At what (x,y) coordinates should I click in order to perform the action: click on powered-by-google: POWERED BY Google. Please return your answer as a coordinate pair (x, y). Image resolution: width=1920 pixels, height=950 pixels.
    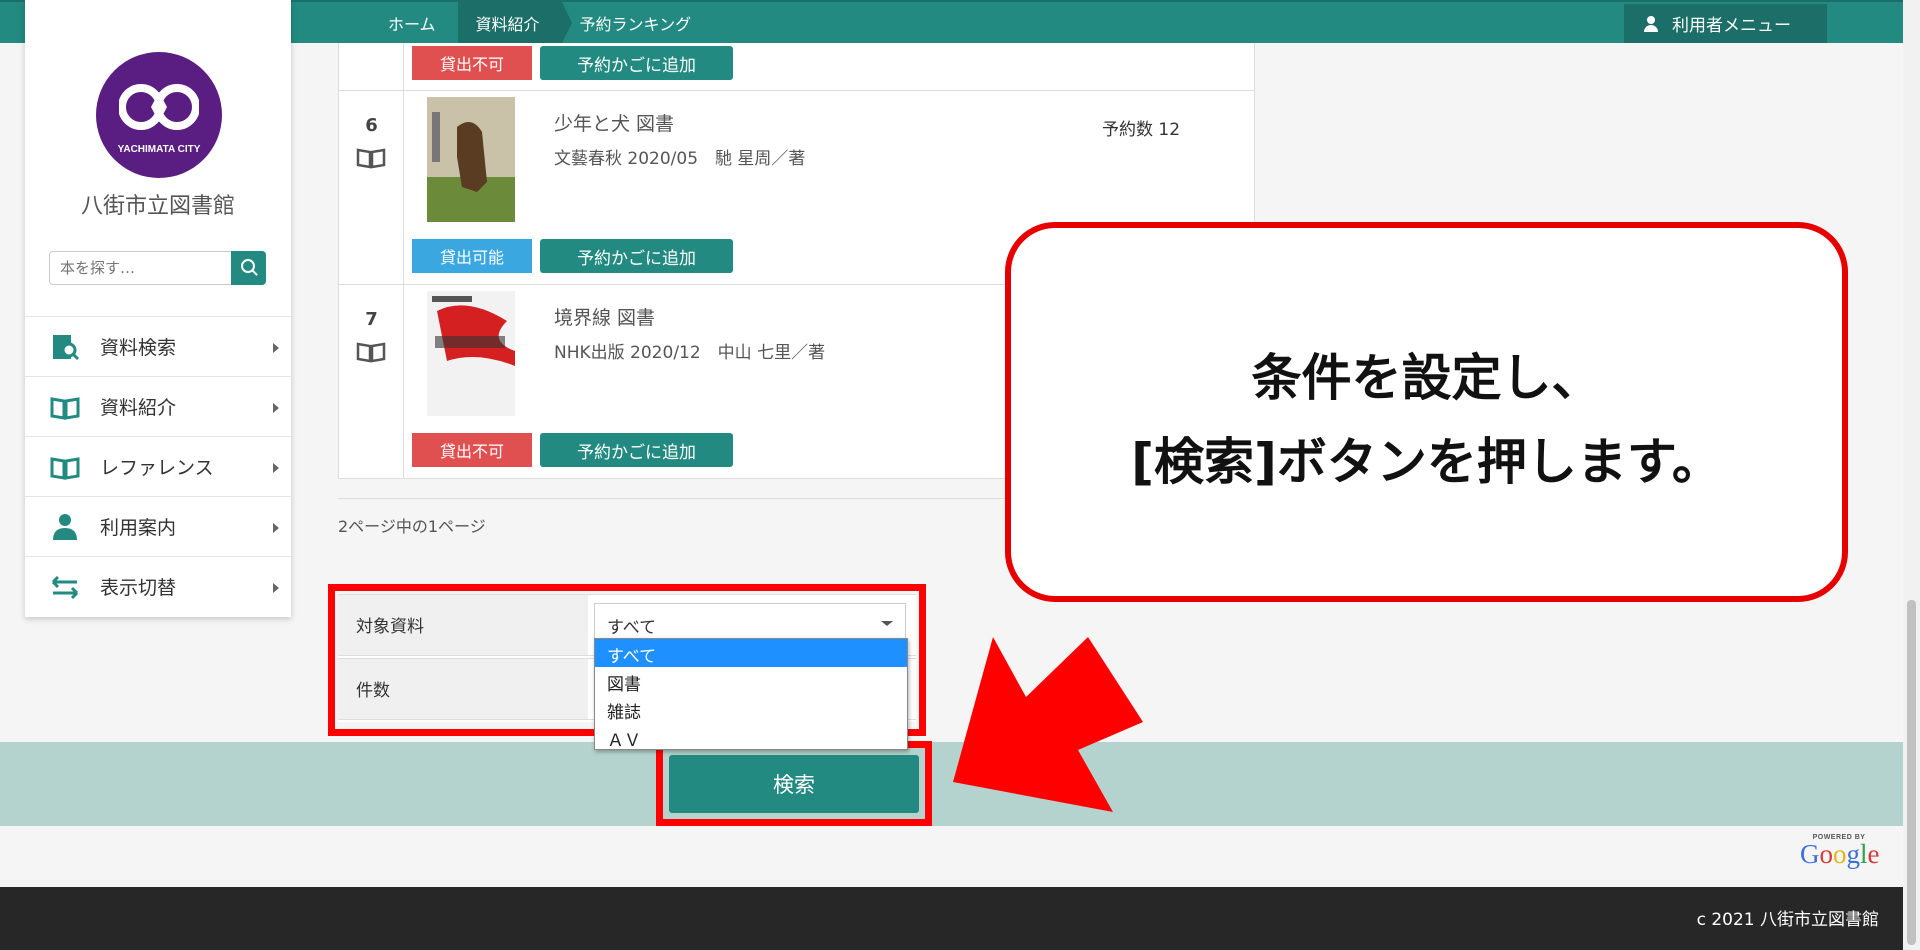
    Looking at the image, I should click on (1840, 854).